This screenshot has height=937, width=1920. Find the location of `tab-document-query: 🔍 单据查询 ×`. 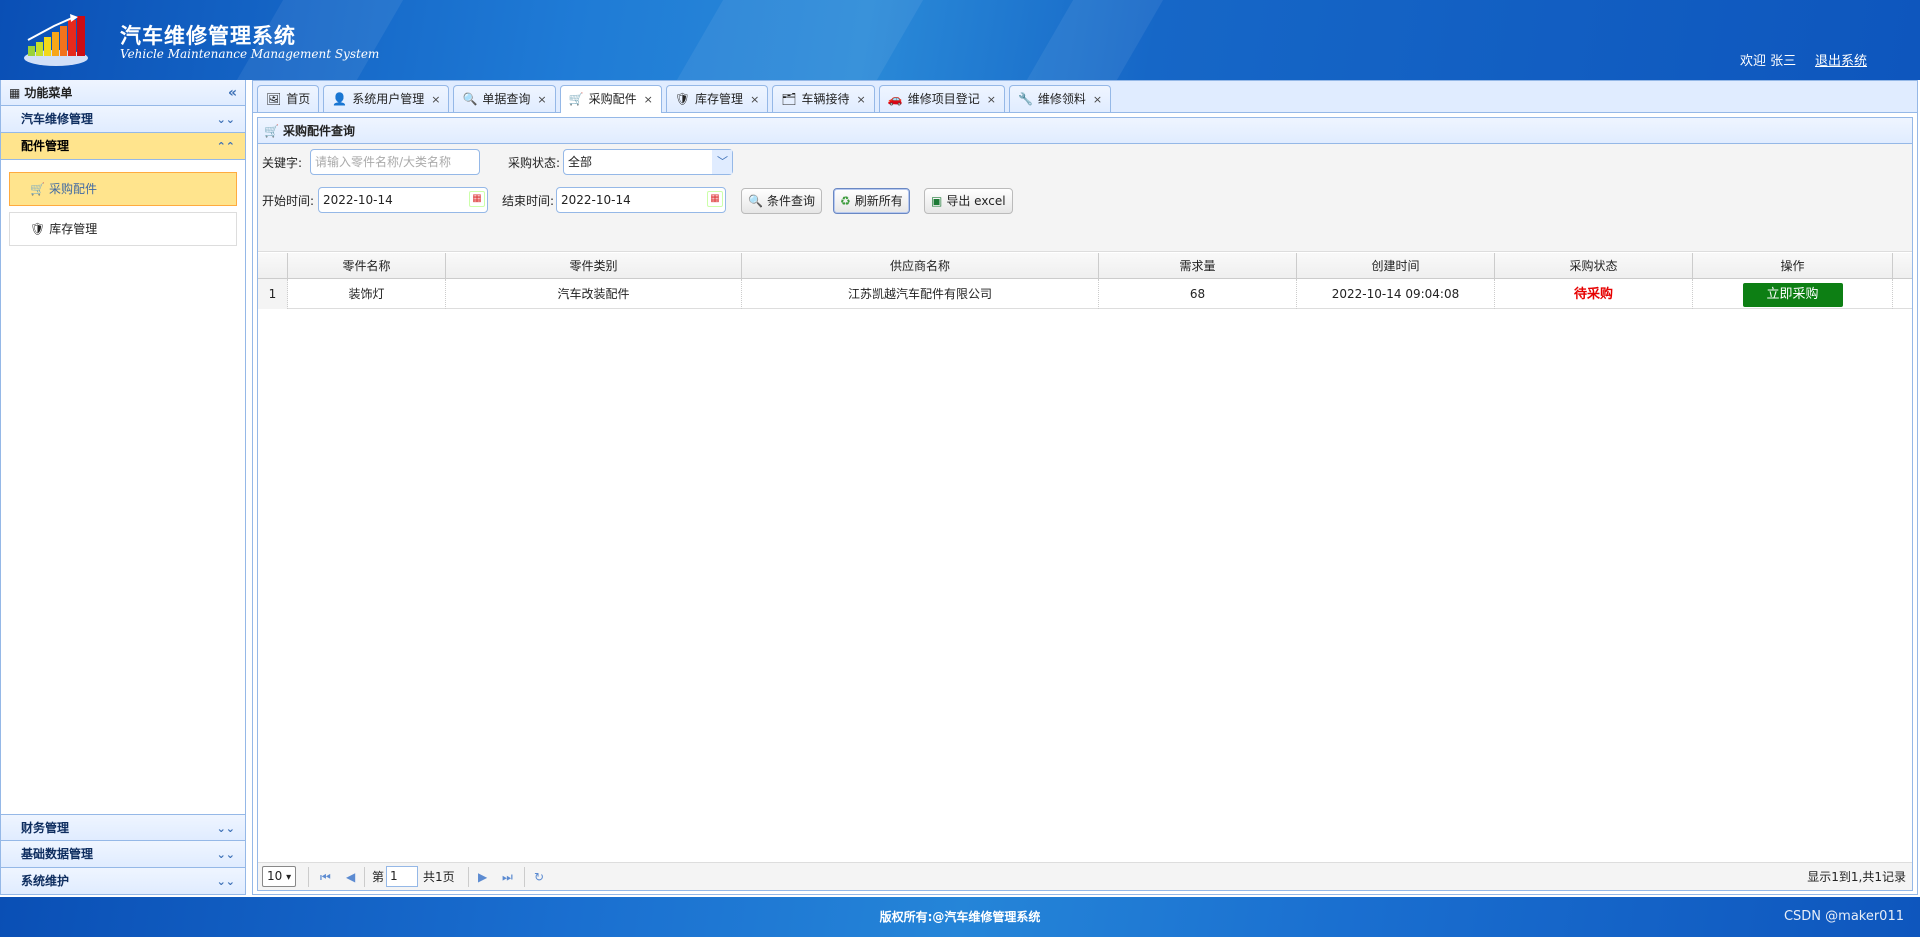

tab-document-query: 🔍 单据查询 × is located at coordinates (504, 98).